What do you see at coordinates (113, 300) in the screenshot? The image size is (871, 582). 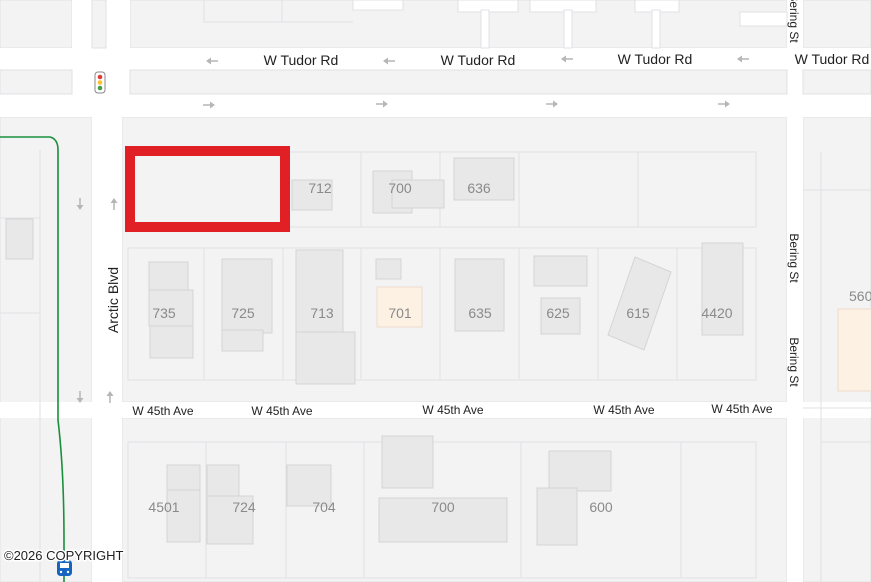 I see `street-label-arctic: Arctic Blvd` at bounding box center [113, 300].